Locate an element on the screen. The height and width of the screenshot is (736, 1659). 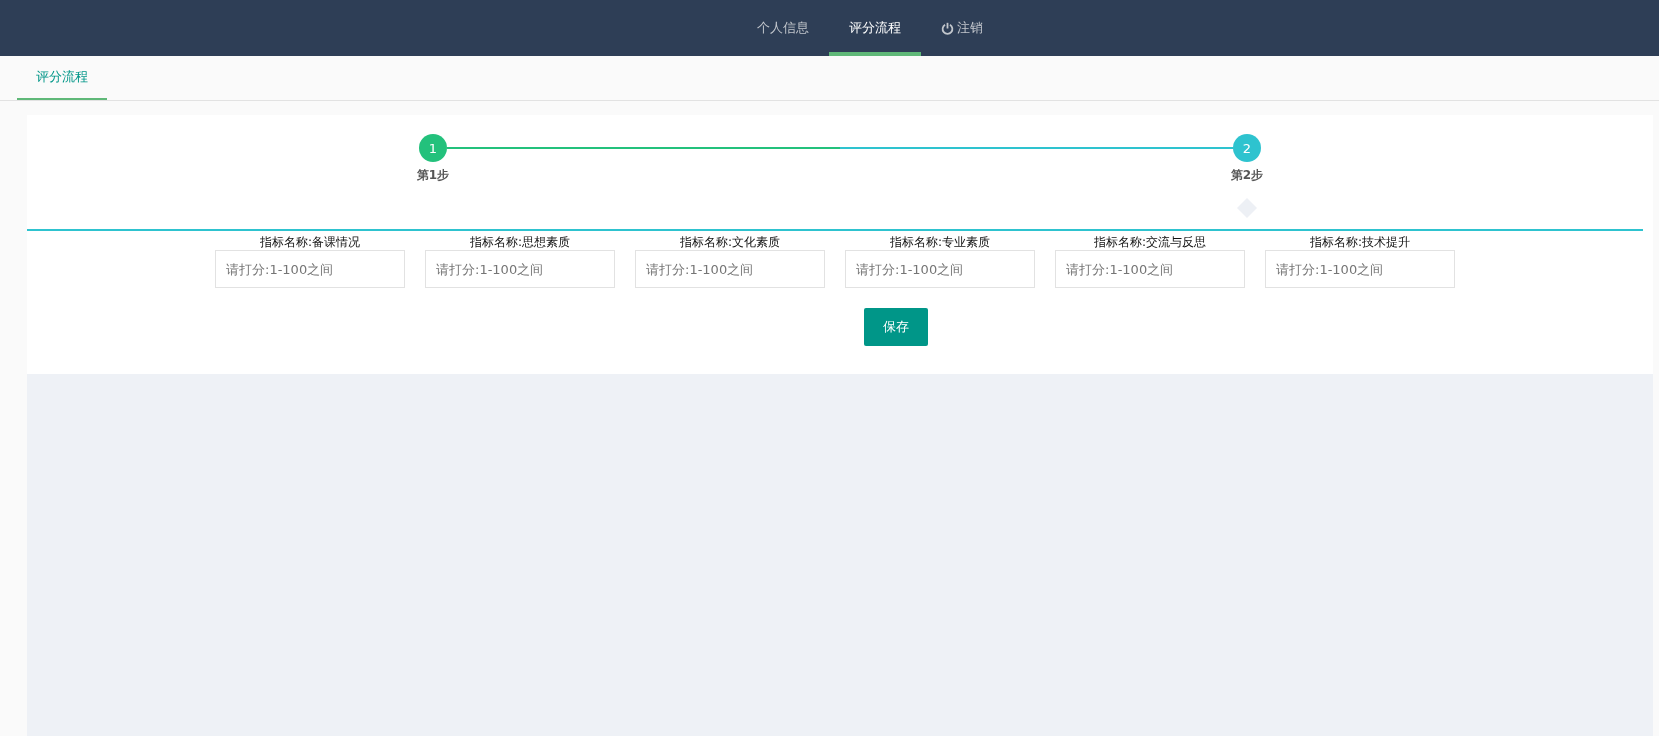
field-label: 指标名称:思想素质 is located at coordinates (519, 242).